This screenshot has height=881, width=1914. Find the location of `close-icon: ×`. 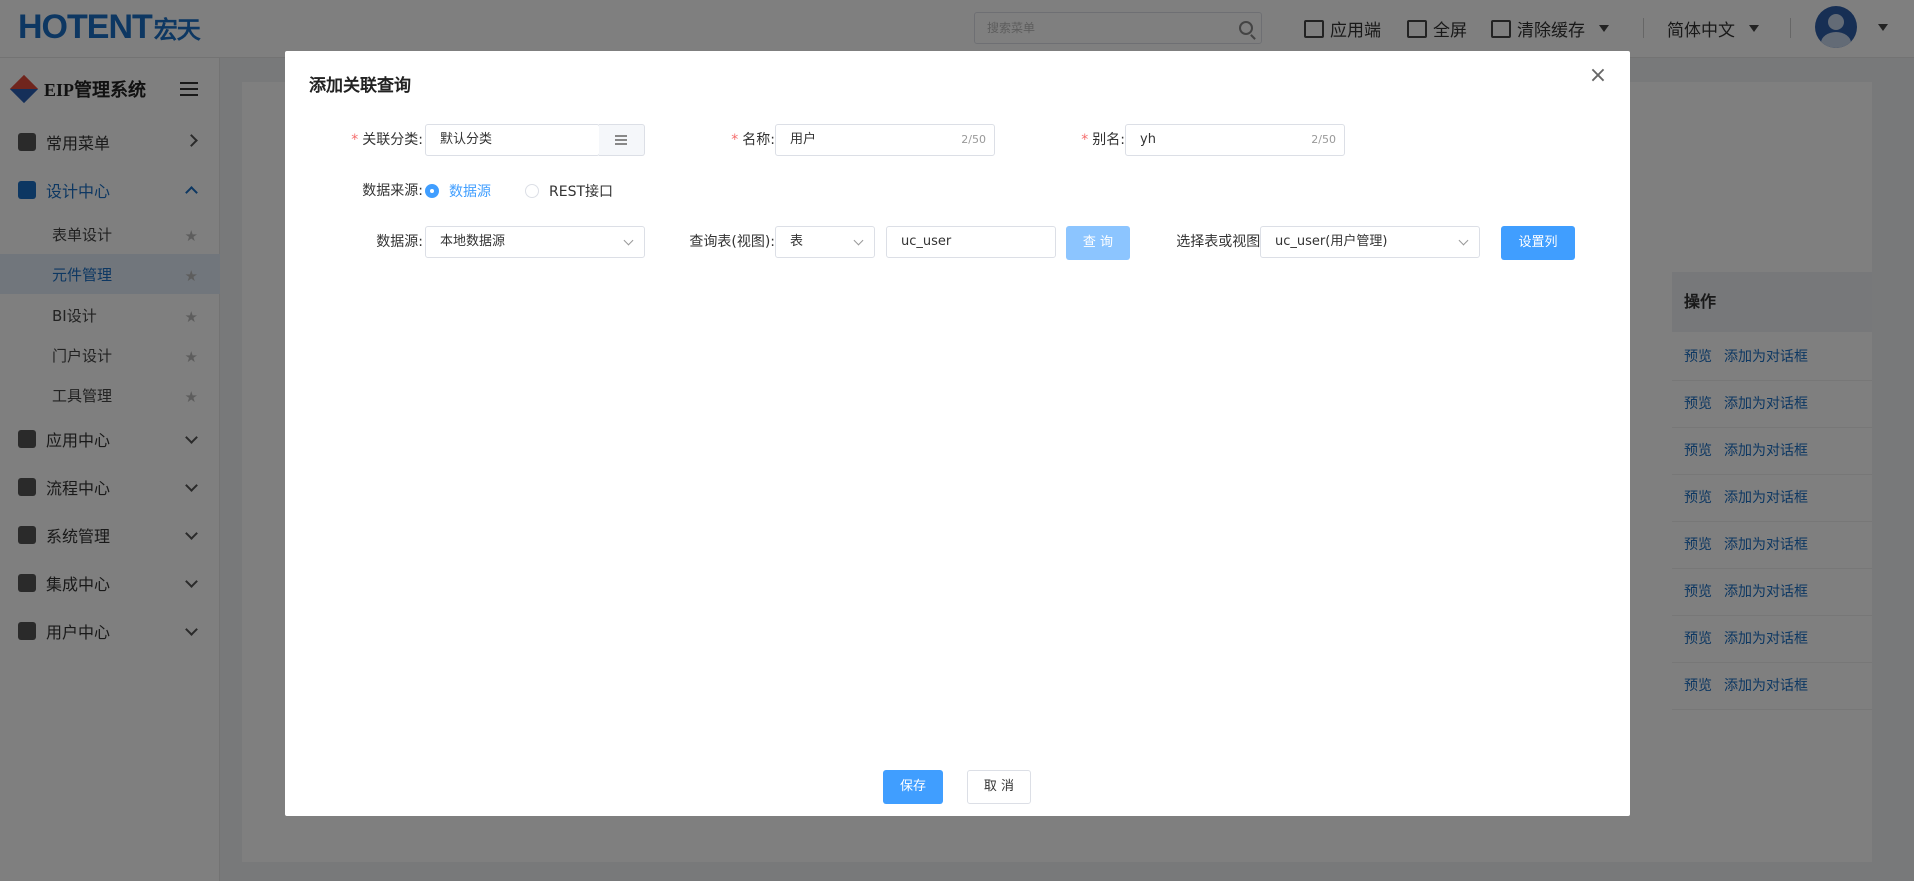

close-icon: × is located at coordinates (1598, 76).